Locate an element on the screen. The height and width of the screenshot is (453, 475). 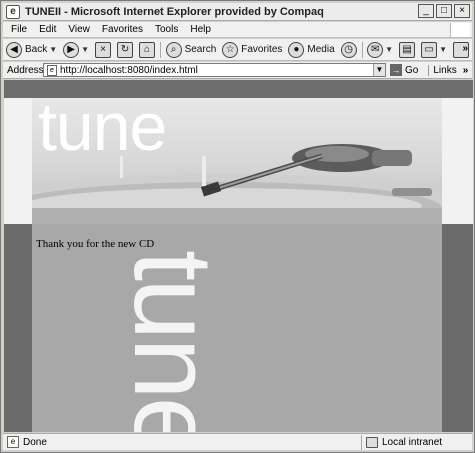
banner-left-margin is located at coordinates (18, 161).